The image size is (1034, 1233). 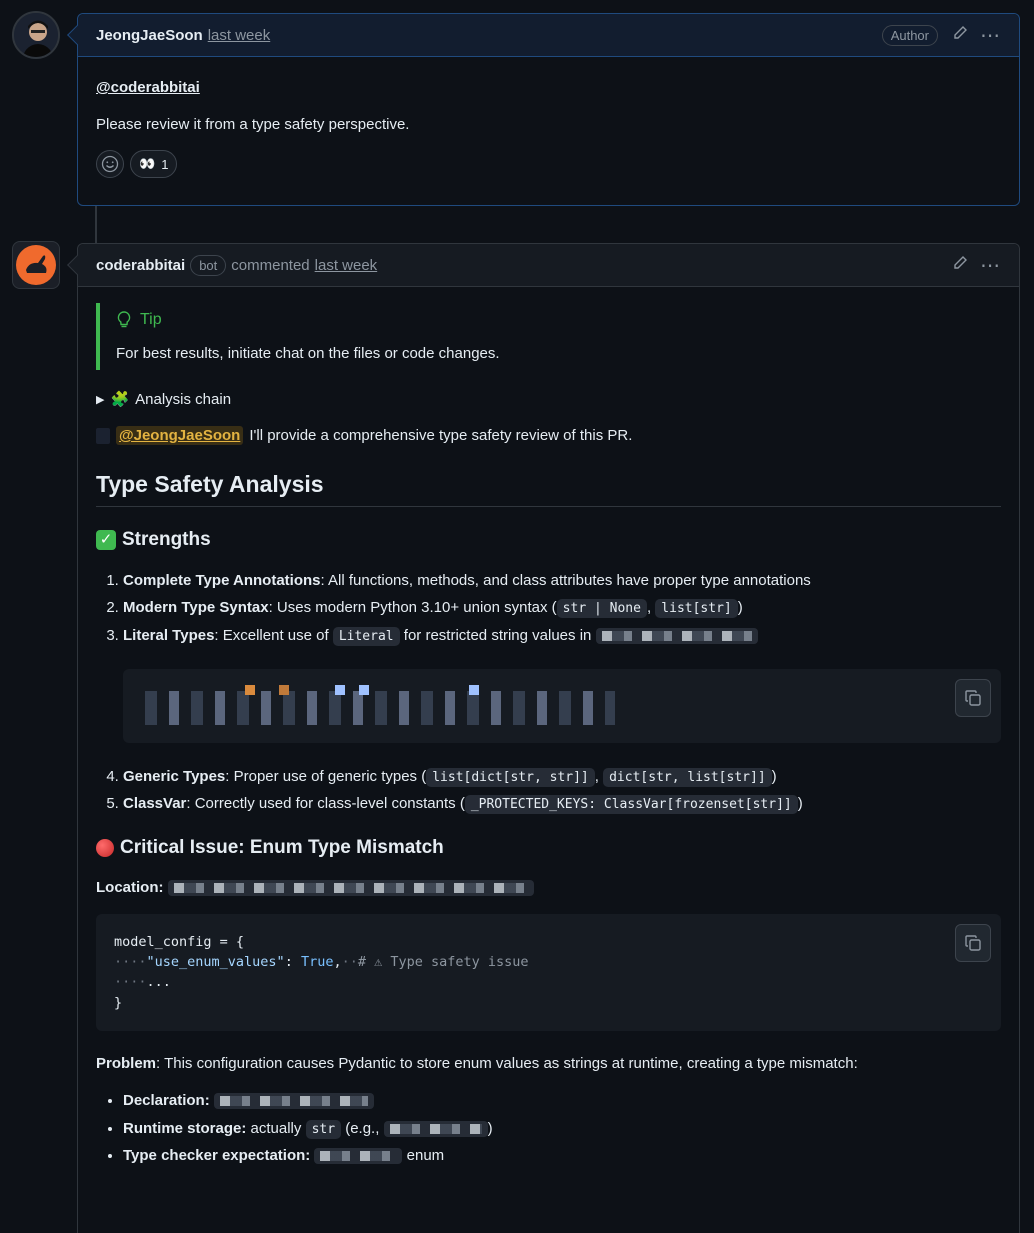 What do you see at coordinates (562, 1128) in the screenshot?
I see `list-item: Runtime storage: actually str (e.g., )` at bounding box center [562, 1128].